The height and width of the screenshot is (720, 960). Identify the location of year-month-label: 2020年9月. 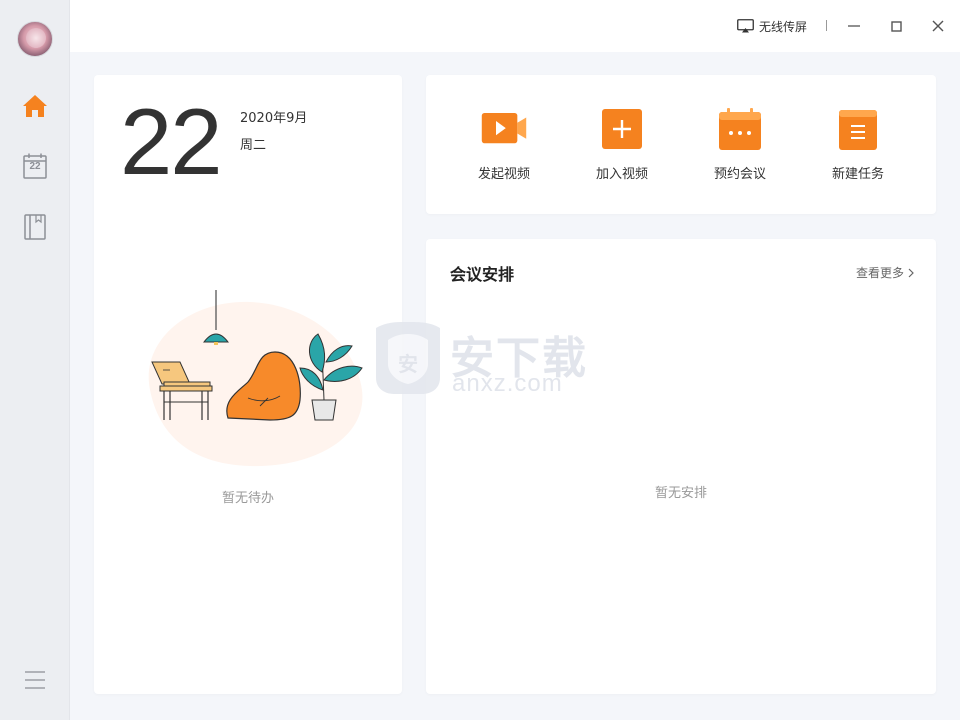
(274, 118).